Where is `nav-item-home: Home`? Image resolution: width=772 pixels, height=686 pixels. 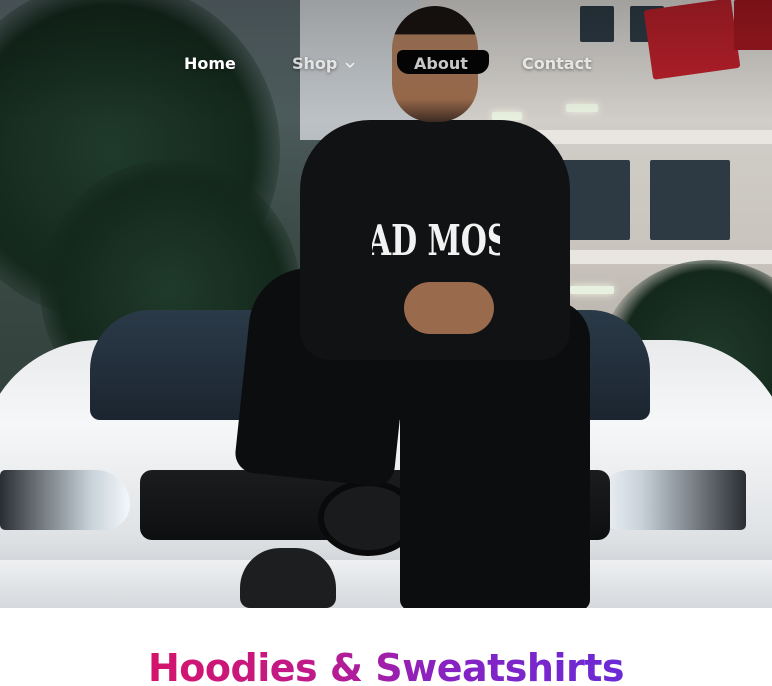
nav-item-home: Home is located at coordinates (210, 64).